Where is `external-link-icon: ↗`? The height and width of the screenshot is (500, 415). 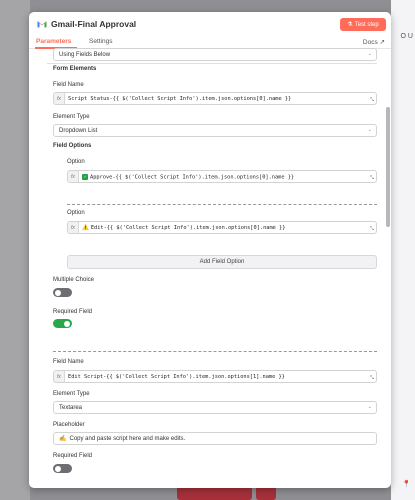
external-link-icon: ↗ is located at coordinates (382, 42).